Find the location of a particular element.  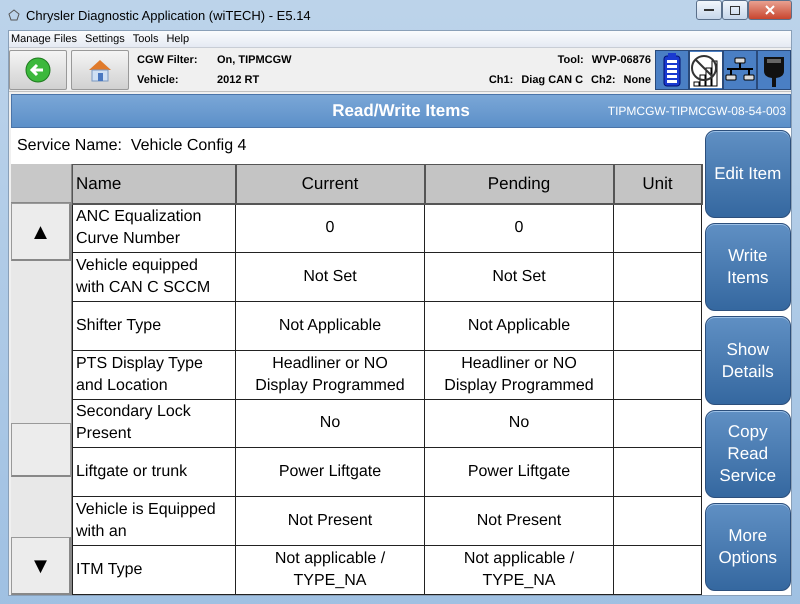

maximize-button is located at coordinates (735, 10).